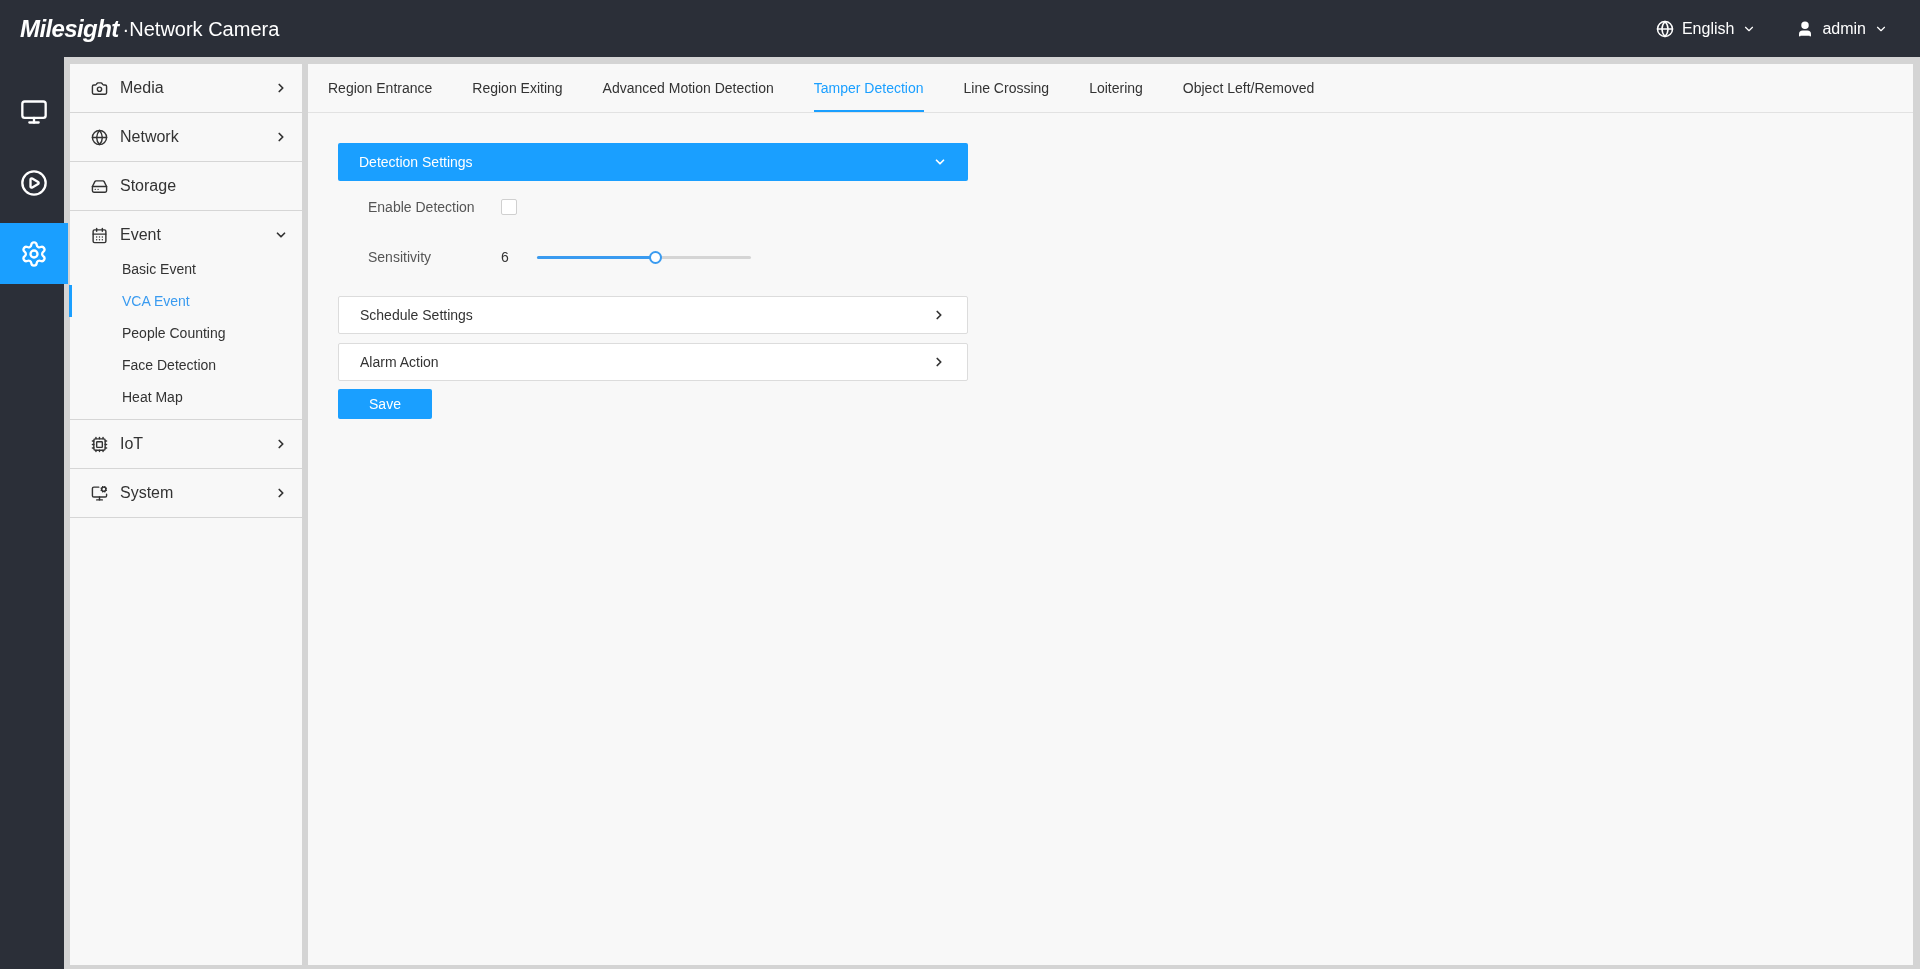 Image resolution: width=1920 pixels, height=969 pixels. What do you see at coordinates (1248, 88) in the screenshot?
I see `tab: Object Left/Removed` at bounding box center [1248, 88].